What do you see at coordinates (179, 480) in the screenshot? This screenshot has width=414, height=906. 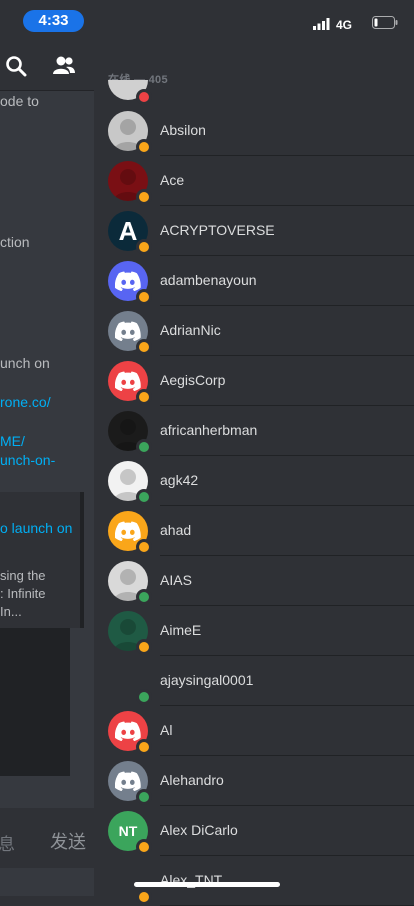 I see `member-name: agk42` at bounding box center [179, 480].